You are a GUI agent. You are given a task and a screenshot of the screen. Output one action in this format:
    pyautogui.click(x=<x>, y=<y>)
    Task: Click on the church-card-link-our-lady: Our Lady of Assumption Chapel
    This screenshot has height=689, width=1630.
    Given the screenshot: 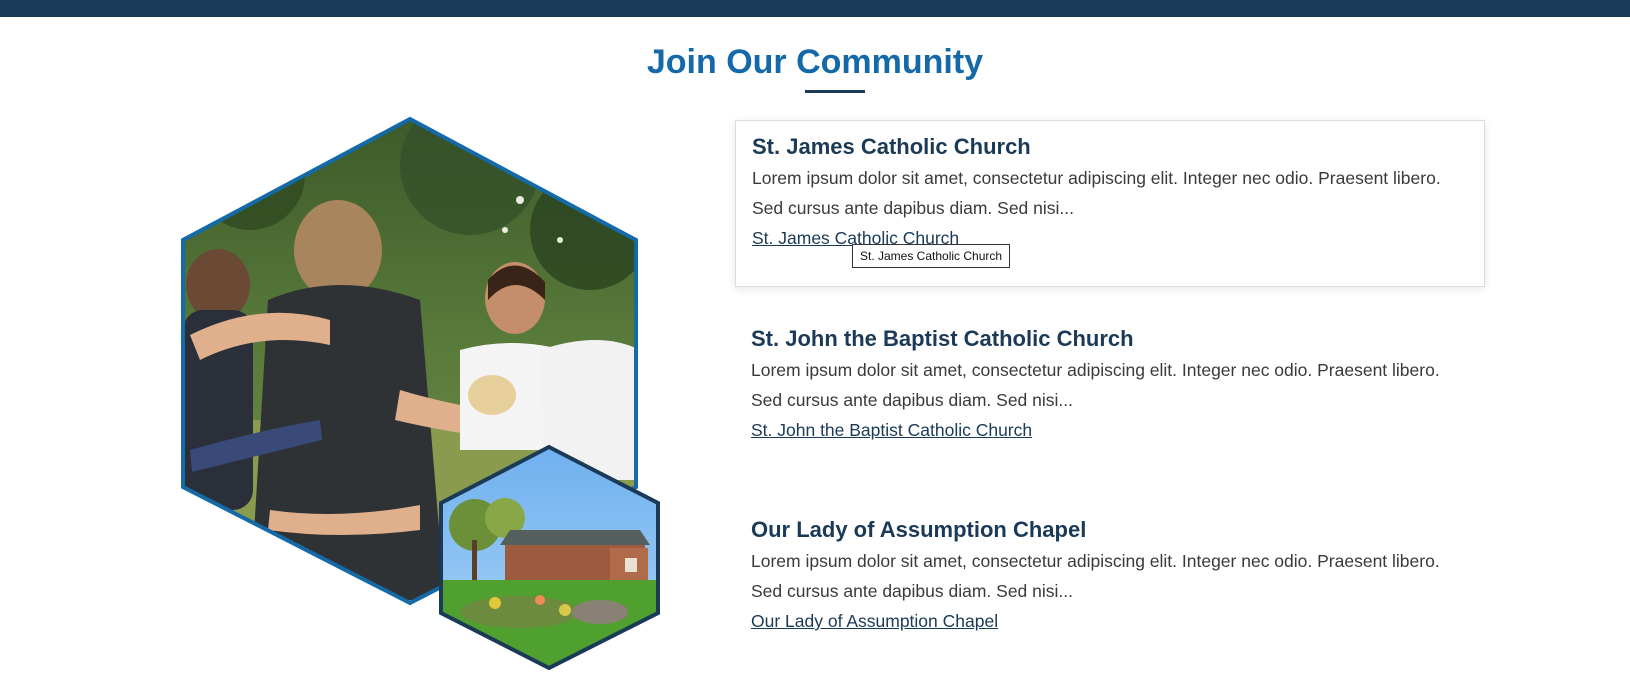 What is the action you would take?
    pyautogui.click(x=874, y=621)
    